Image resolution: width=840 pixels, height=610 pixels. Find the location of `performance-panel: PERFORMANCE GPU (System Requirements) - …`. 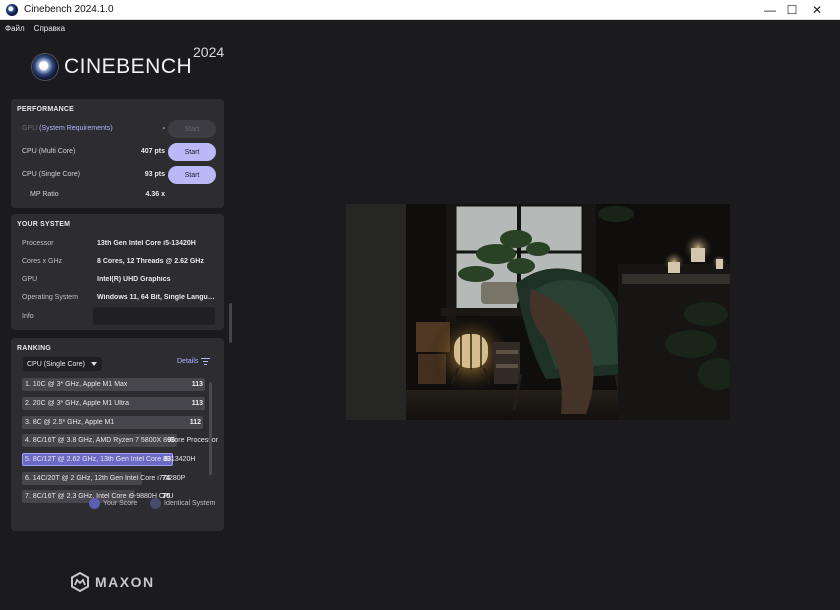

performance-panel: PERFORMANCE GPU (System Requirements) - … is located at coordinates (117, 153).